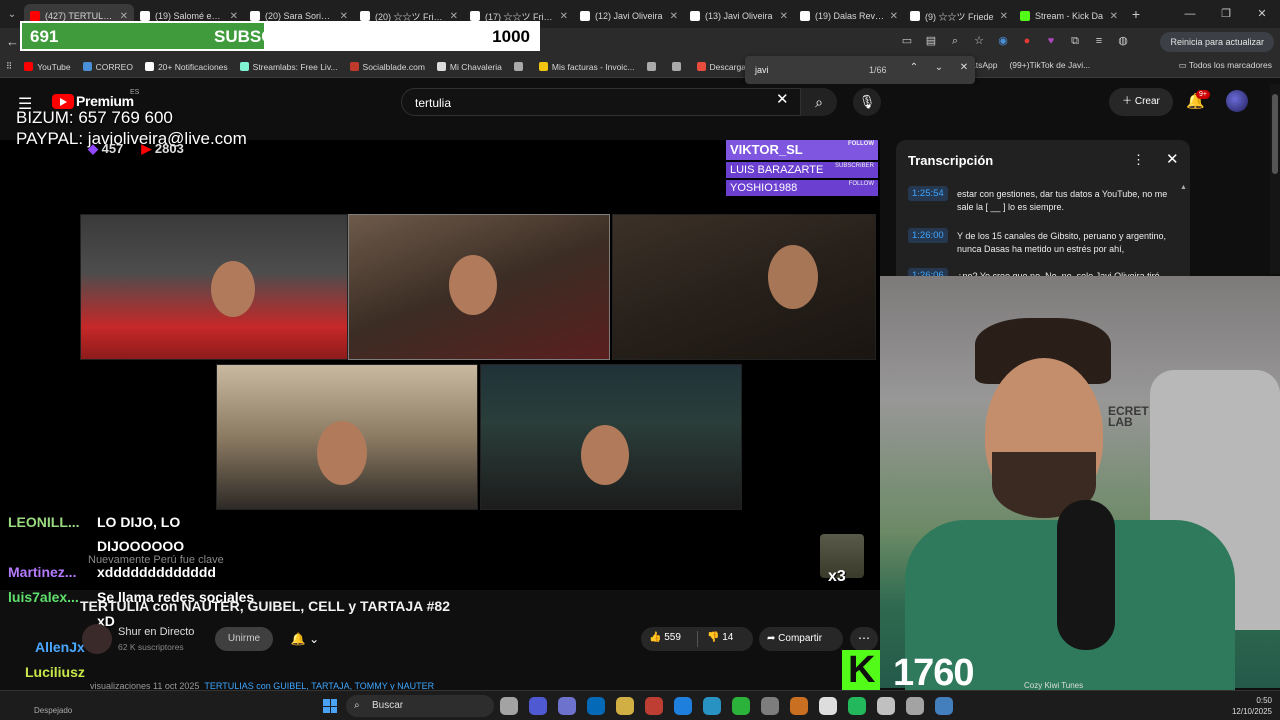 This screenshot has width=1280, height=720. Describe the element at coordinates (1051, 41) in the screenshot. I see `extension-icon: ♥` at that location.